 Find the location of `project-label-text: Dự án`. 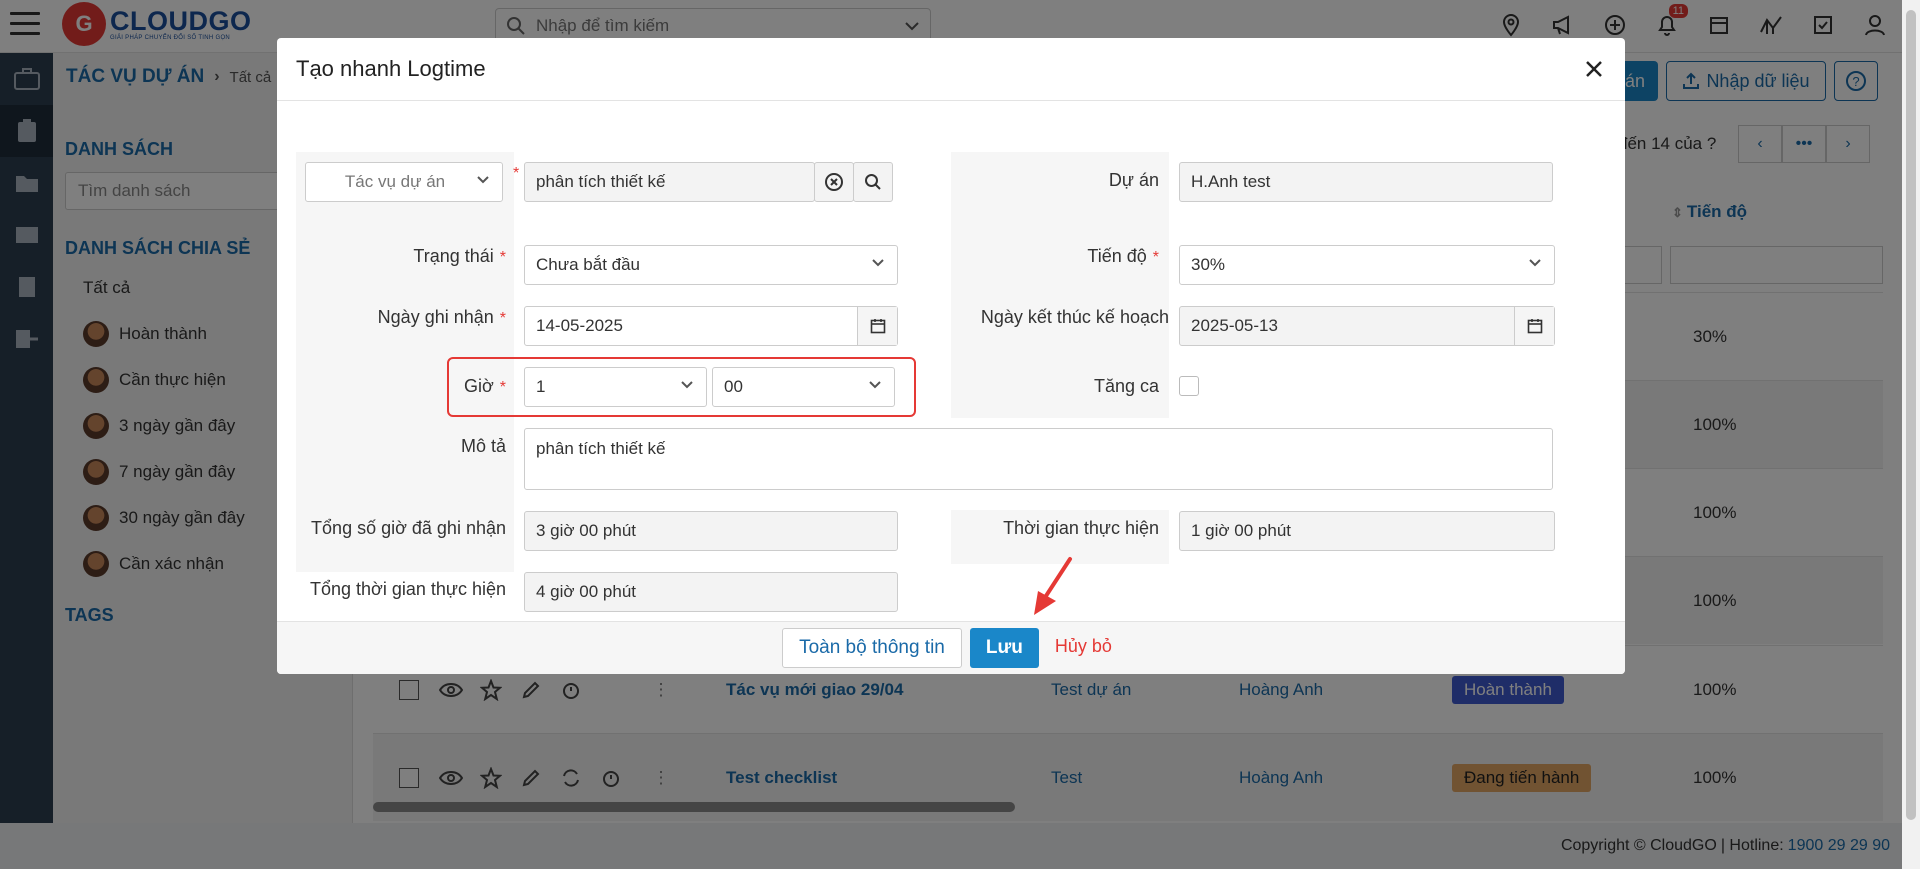

project-label-text: Dự án is located at coordinates (1133, 180).